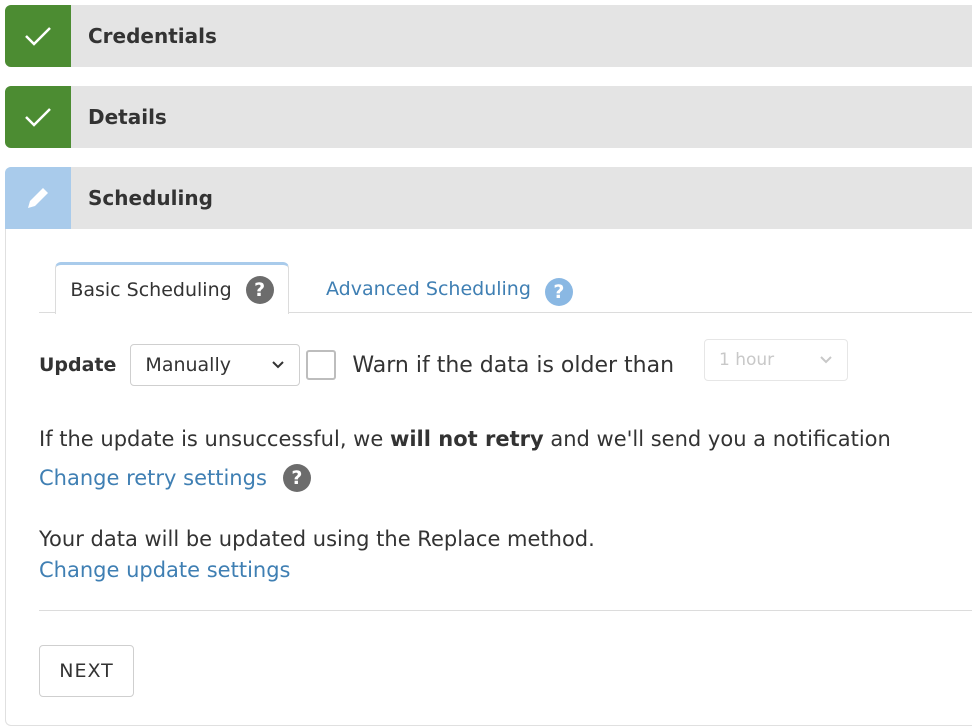 This screenshot has width=972, height=728. Describe the element at coordinates (151, 289) in the screenshot. I see `tab-label: Basic Scheduling` at that location.